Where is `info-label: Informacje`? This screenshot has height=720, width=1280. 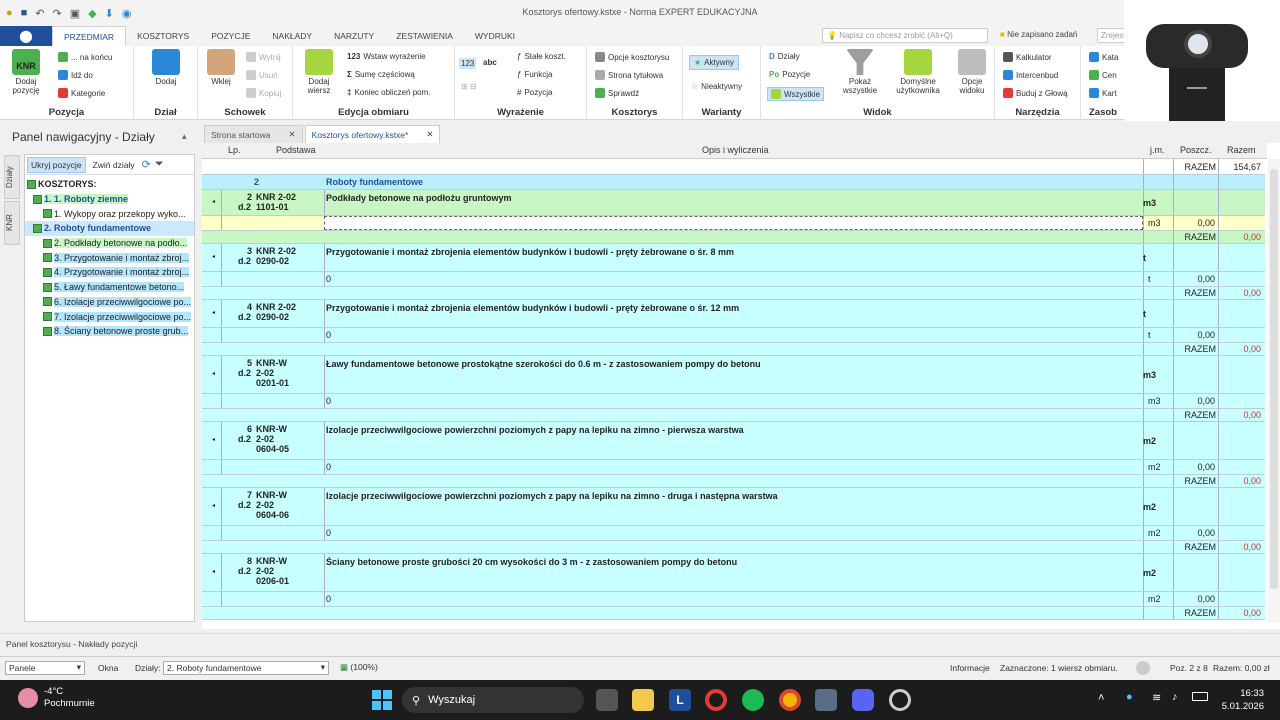 info-label: Informacje is located at coordinates (970, 668).